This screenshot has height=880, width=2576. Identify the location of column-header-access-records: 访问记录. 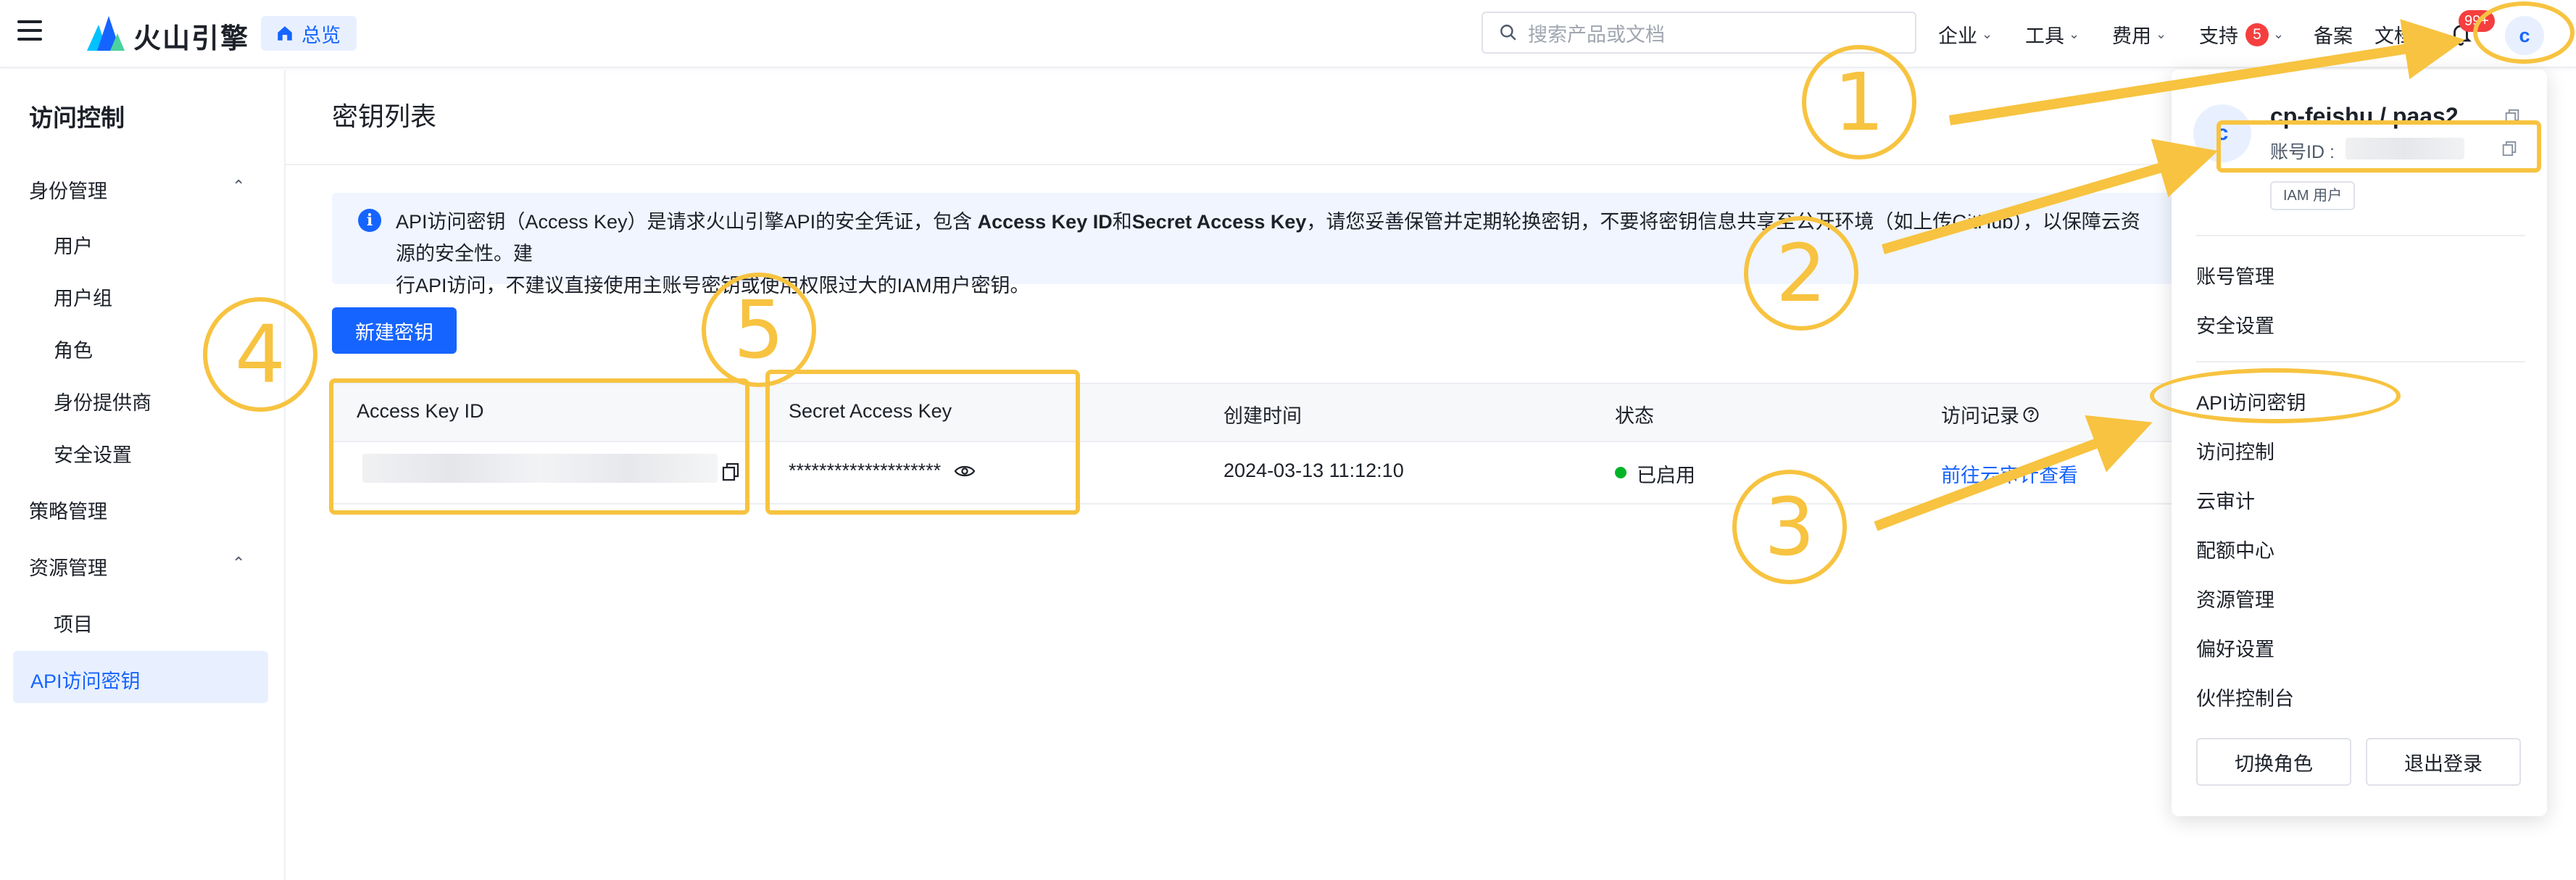
(1990, 414).